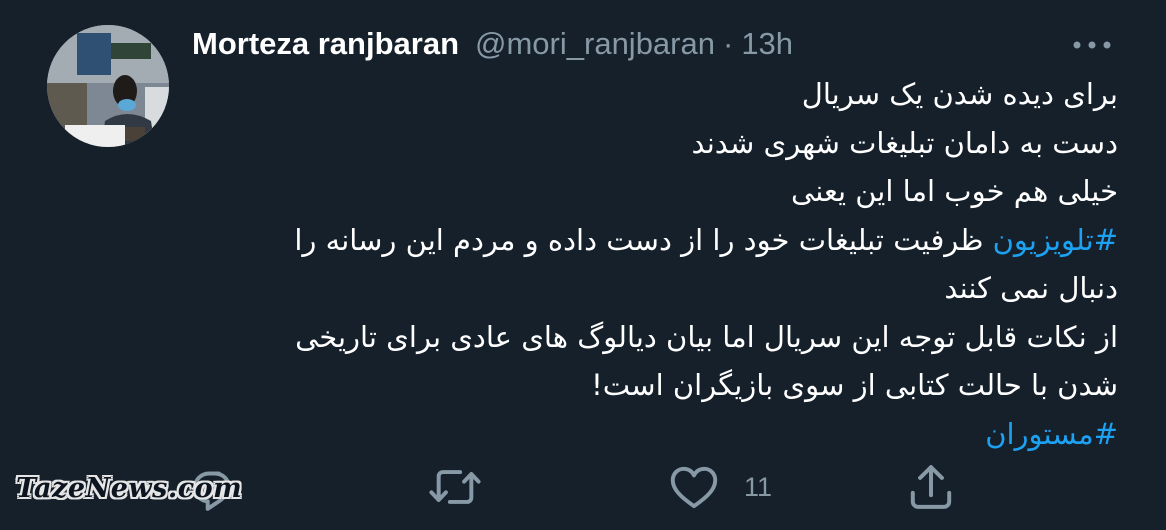  What do you see at coordinates (694, 487) in the screenshot?
I see `heart-icon` at bounding box center [694, 487].